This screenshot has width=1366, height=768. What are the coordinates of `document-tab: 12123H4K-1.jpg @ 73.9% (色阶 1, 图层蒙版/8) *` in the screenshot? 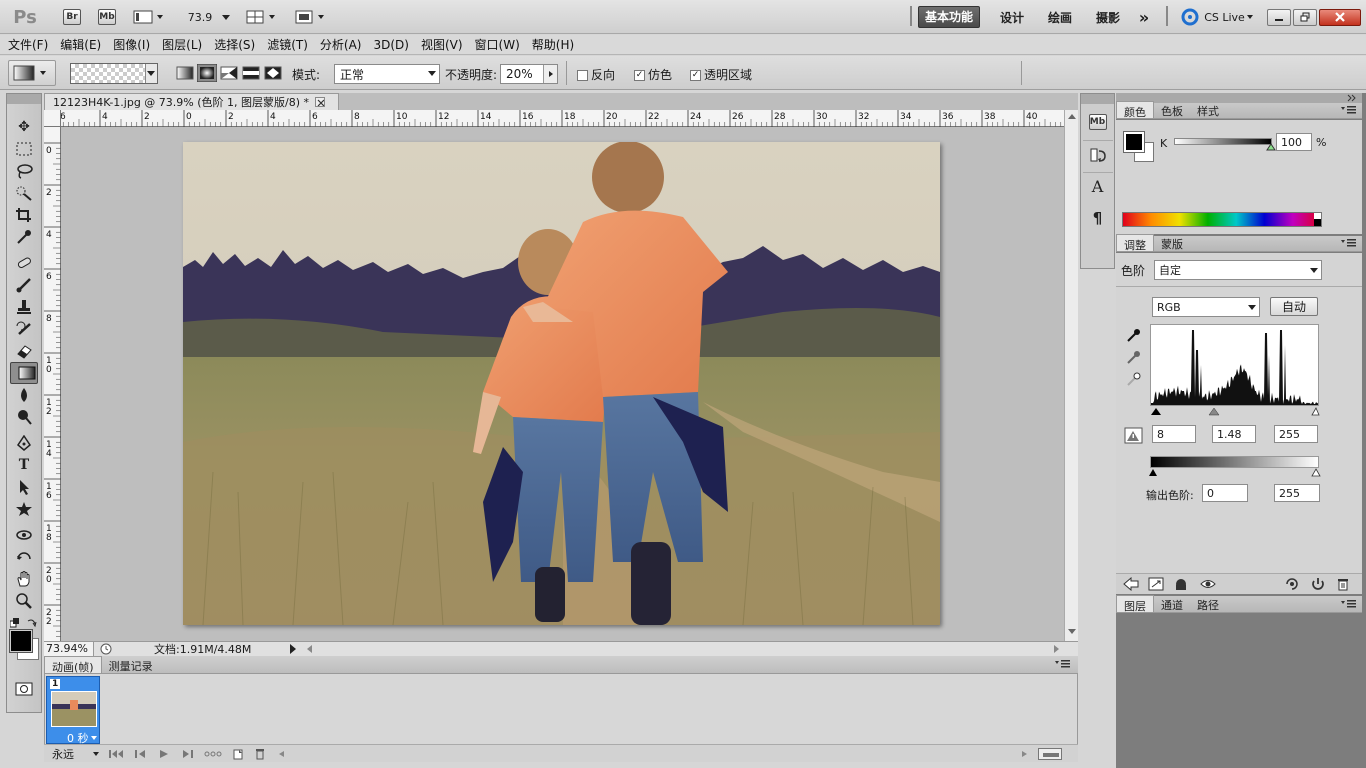 It's located at (191, 101).